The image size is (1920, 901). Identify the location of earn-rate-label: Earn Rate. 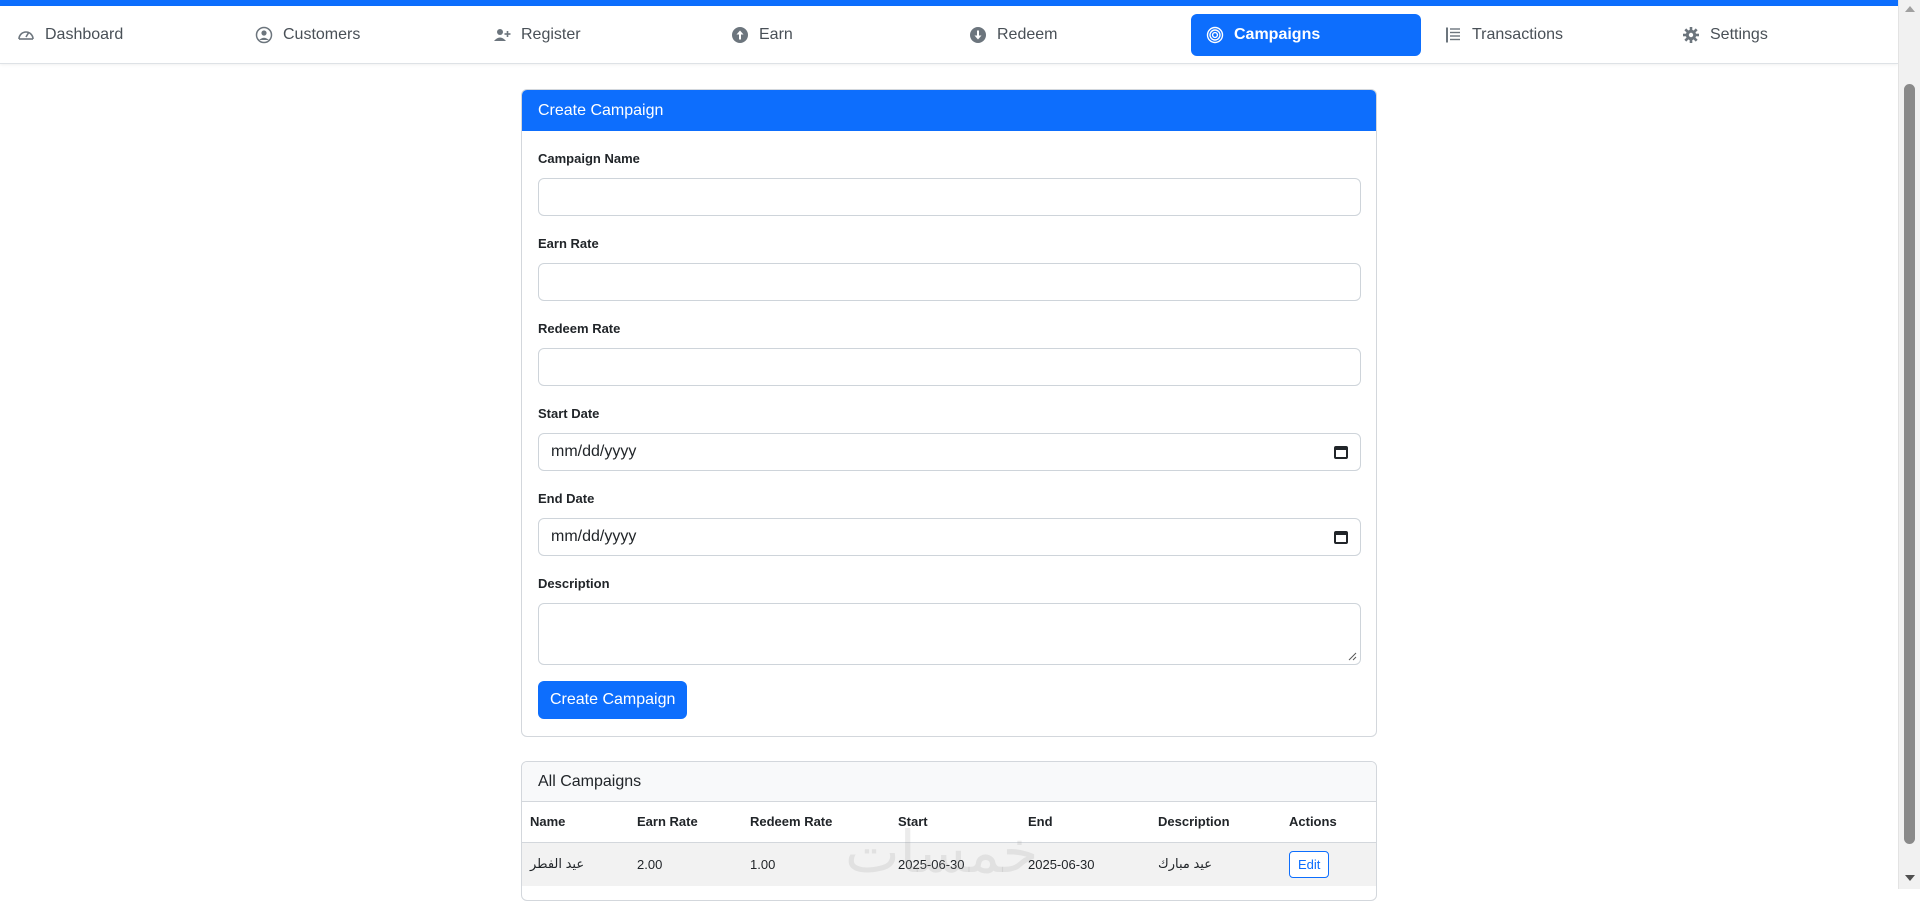
(568, 243).